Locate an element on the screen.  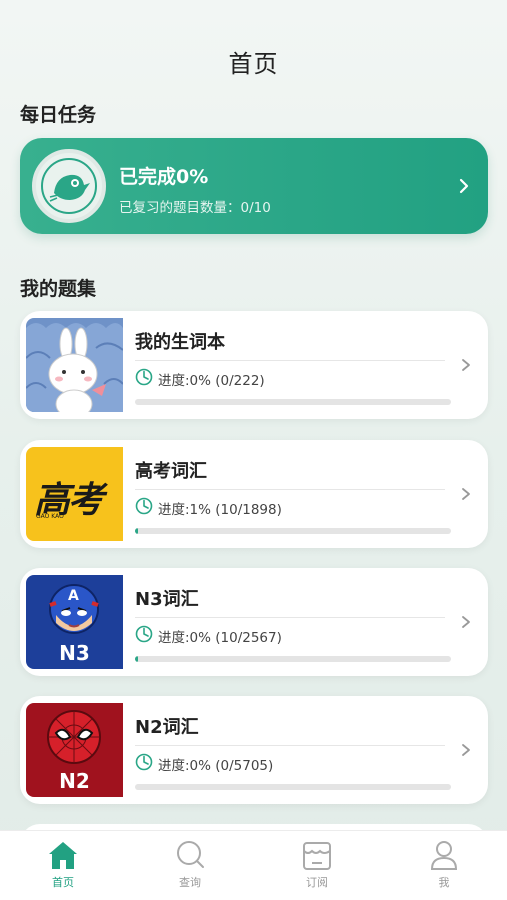
set-card-gaokao: 高考 GAO KAO 高考词汇 进度:1% (10/1898) is located at coordinates (254, 494).